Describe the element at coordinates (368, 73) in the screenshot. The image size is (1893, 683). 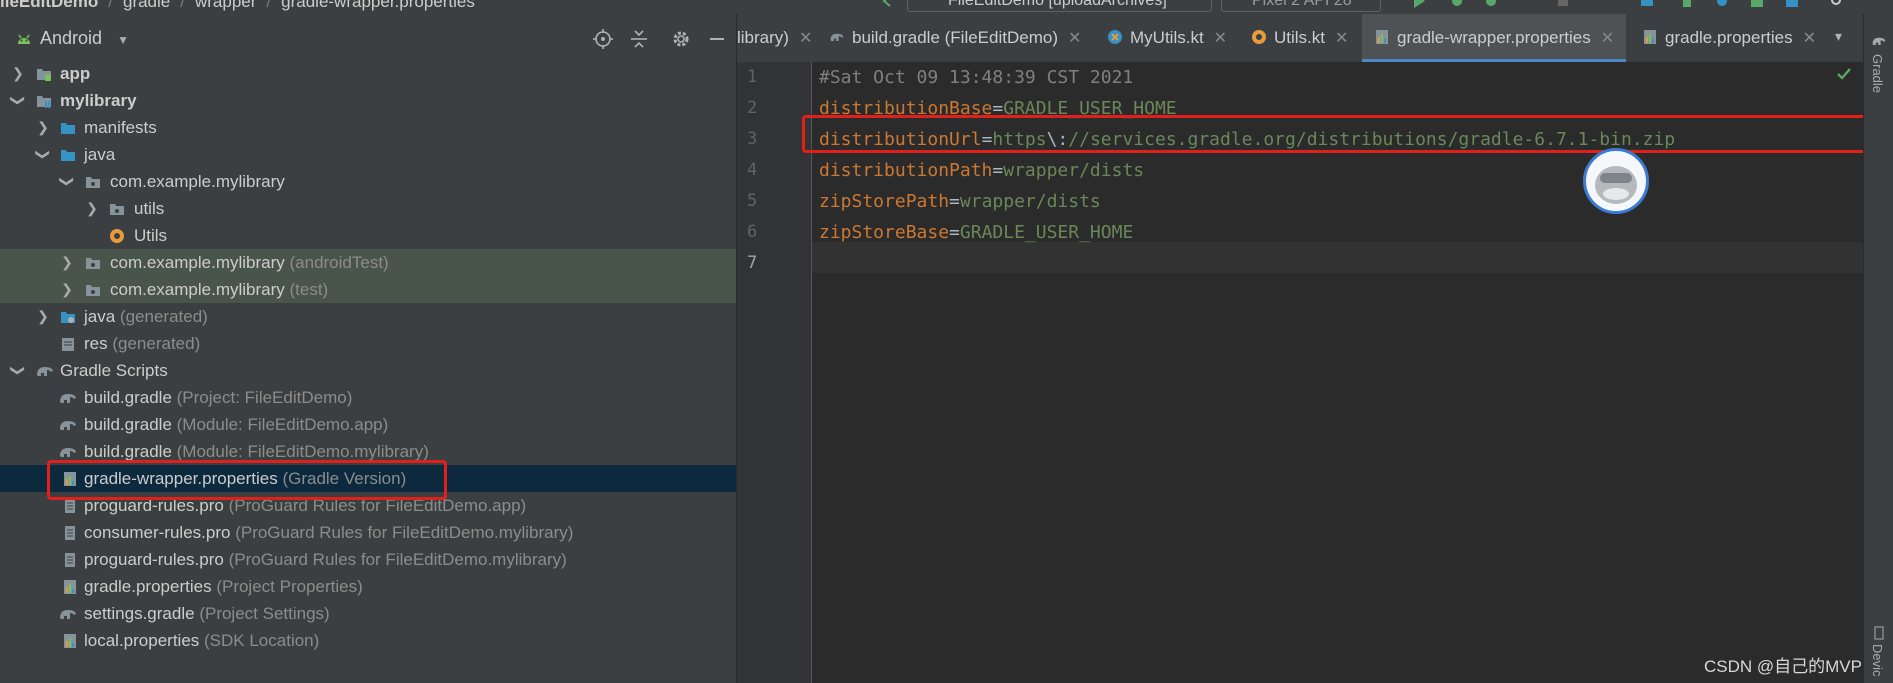
I see `tree-item-app: ❯ app` at that location.